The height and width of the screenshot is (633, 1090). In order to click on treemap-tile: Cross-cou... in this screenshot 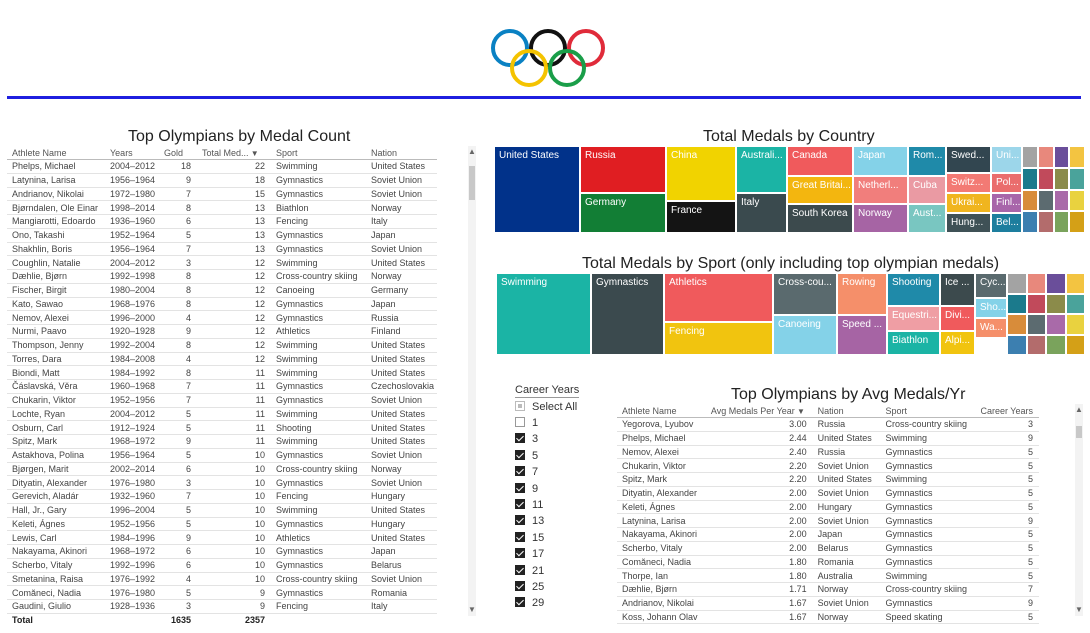, I will do `click(805, 294)`.